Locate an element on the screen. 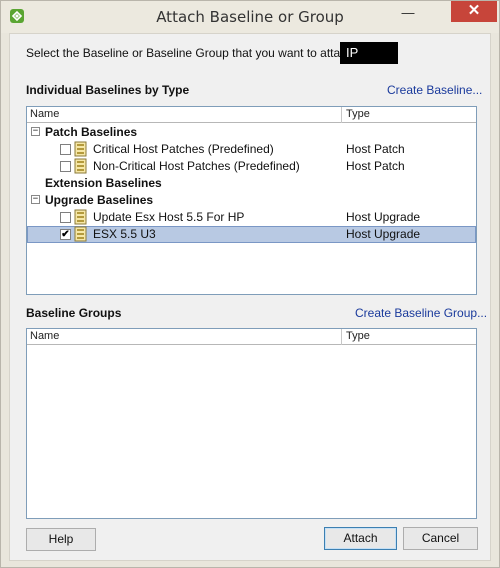 This screenshot has width=500, height=568. baseline-name: ESX 5.5 U3 is located at coordinates (124, 234).